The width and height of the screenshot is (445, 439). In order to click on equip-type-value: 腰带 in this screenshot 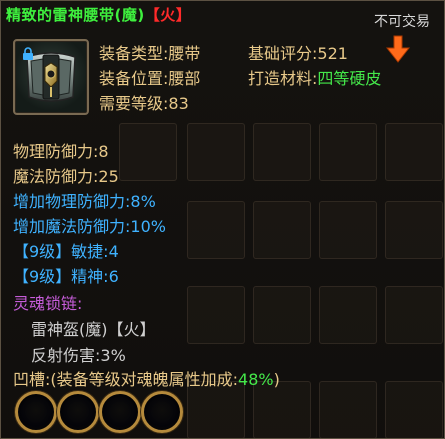, I will do `click(184, 53)`.